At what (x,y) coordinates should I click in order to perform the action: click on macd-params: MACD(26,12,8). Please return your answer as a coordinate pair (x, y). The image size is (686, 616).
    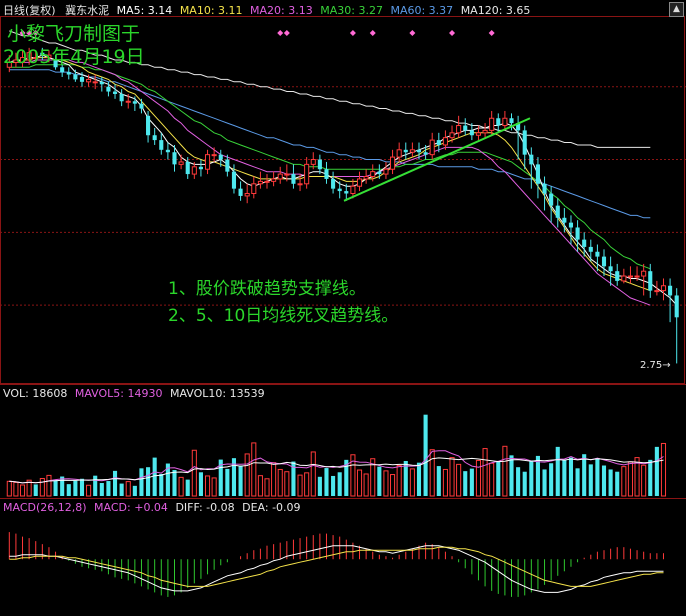
    Looking at the image, I should click on (45, 507).